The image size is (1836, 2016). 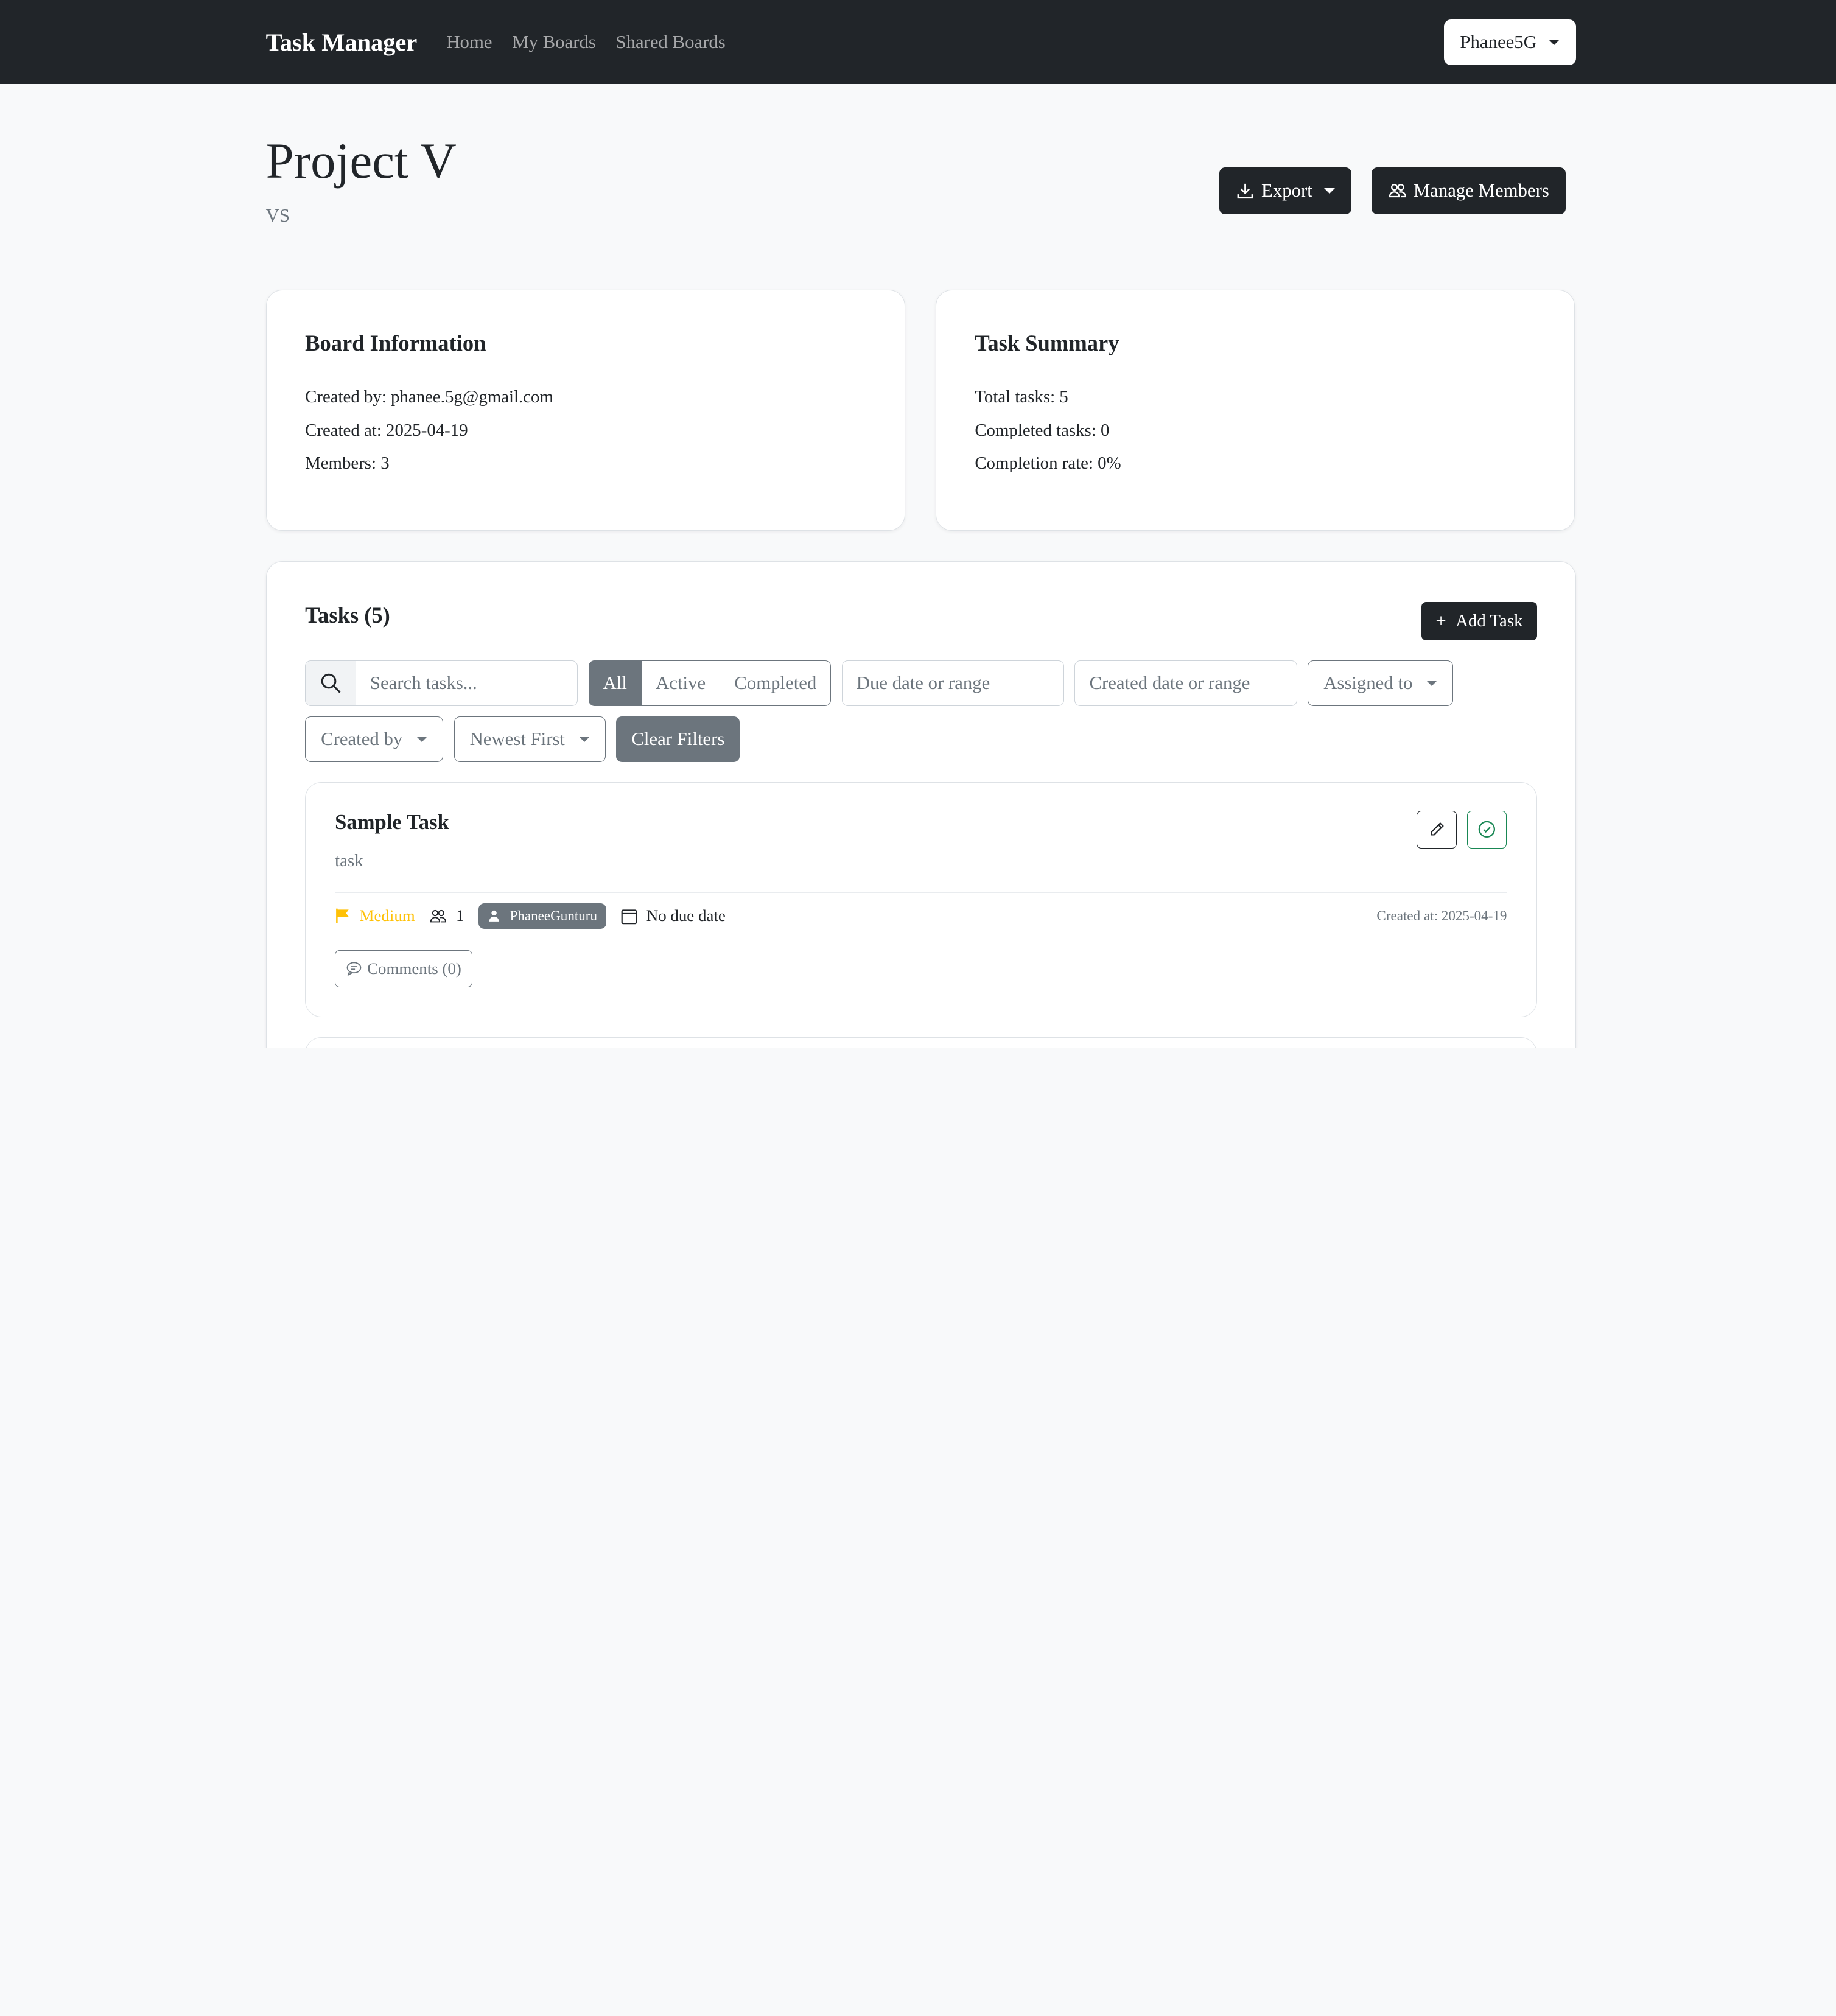 I want to click on due-date-filter: Due date or range, so click(x=953, y=683).